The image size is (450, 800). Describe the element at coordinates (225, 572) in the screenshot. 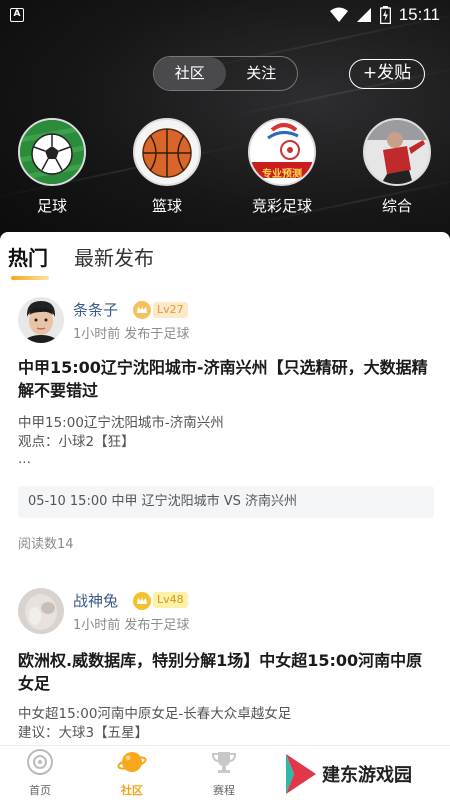

I see `divider` at that location.